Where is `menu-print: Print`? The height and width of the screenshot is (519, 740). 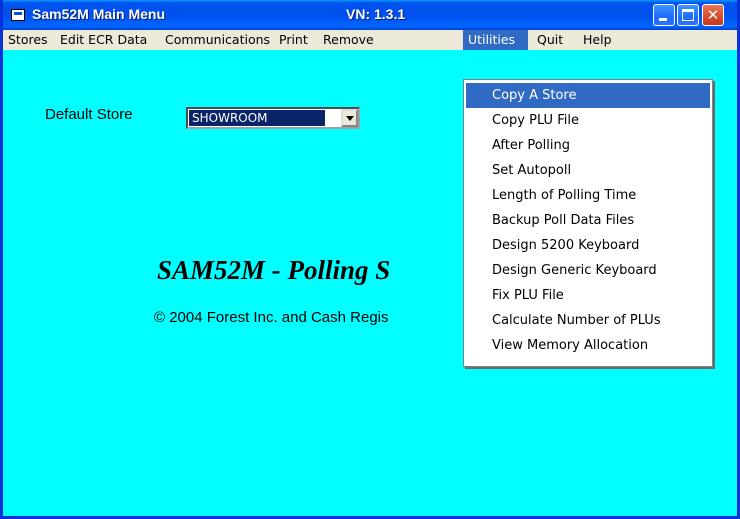
menu-print: Print is located at coordinates (293, 40).